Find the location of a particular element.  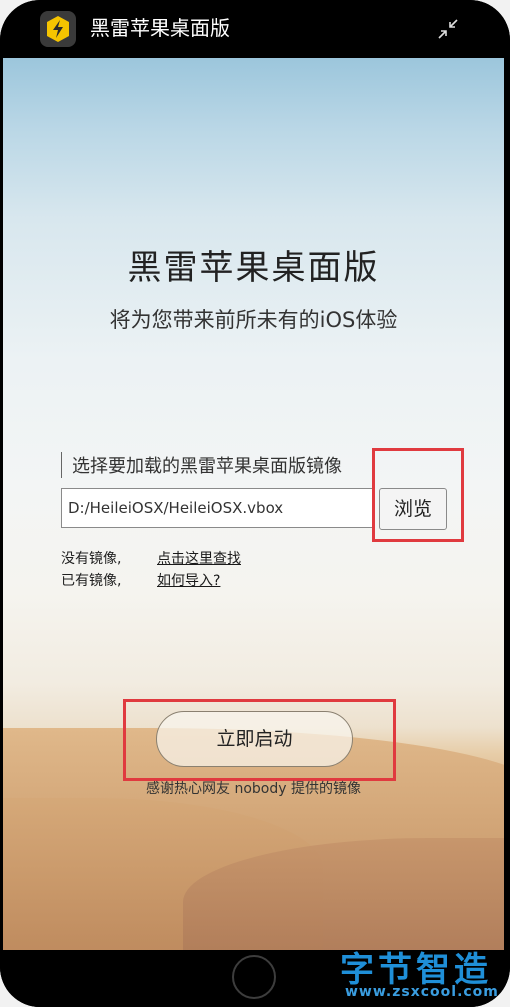

import-help-link: 如何导入? is located at coordinates (188, 581).